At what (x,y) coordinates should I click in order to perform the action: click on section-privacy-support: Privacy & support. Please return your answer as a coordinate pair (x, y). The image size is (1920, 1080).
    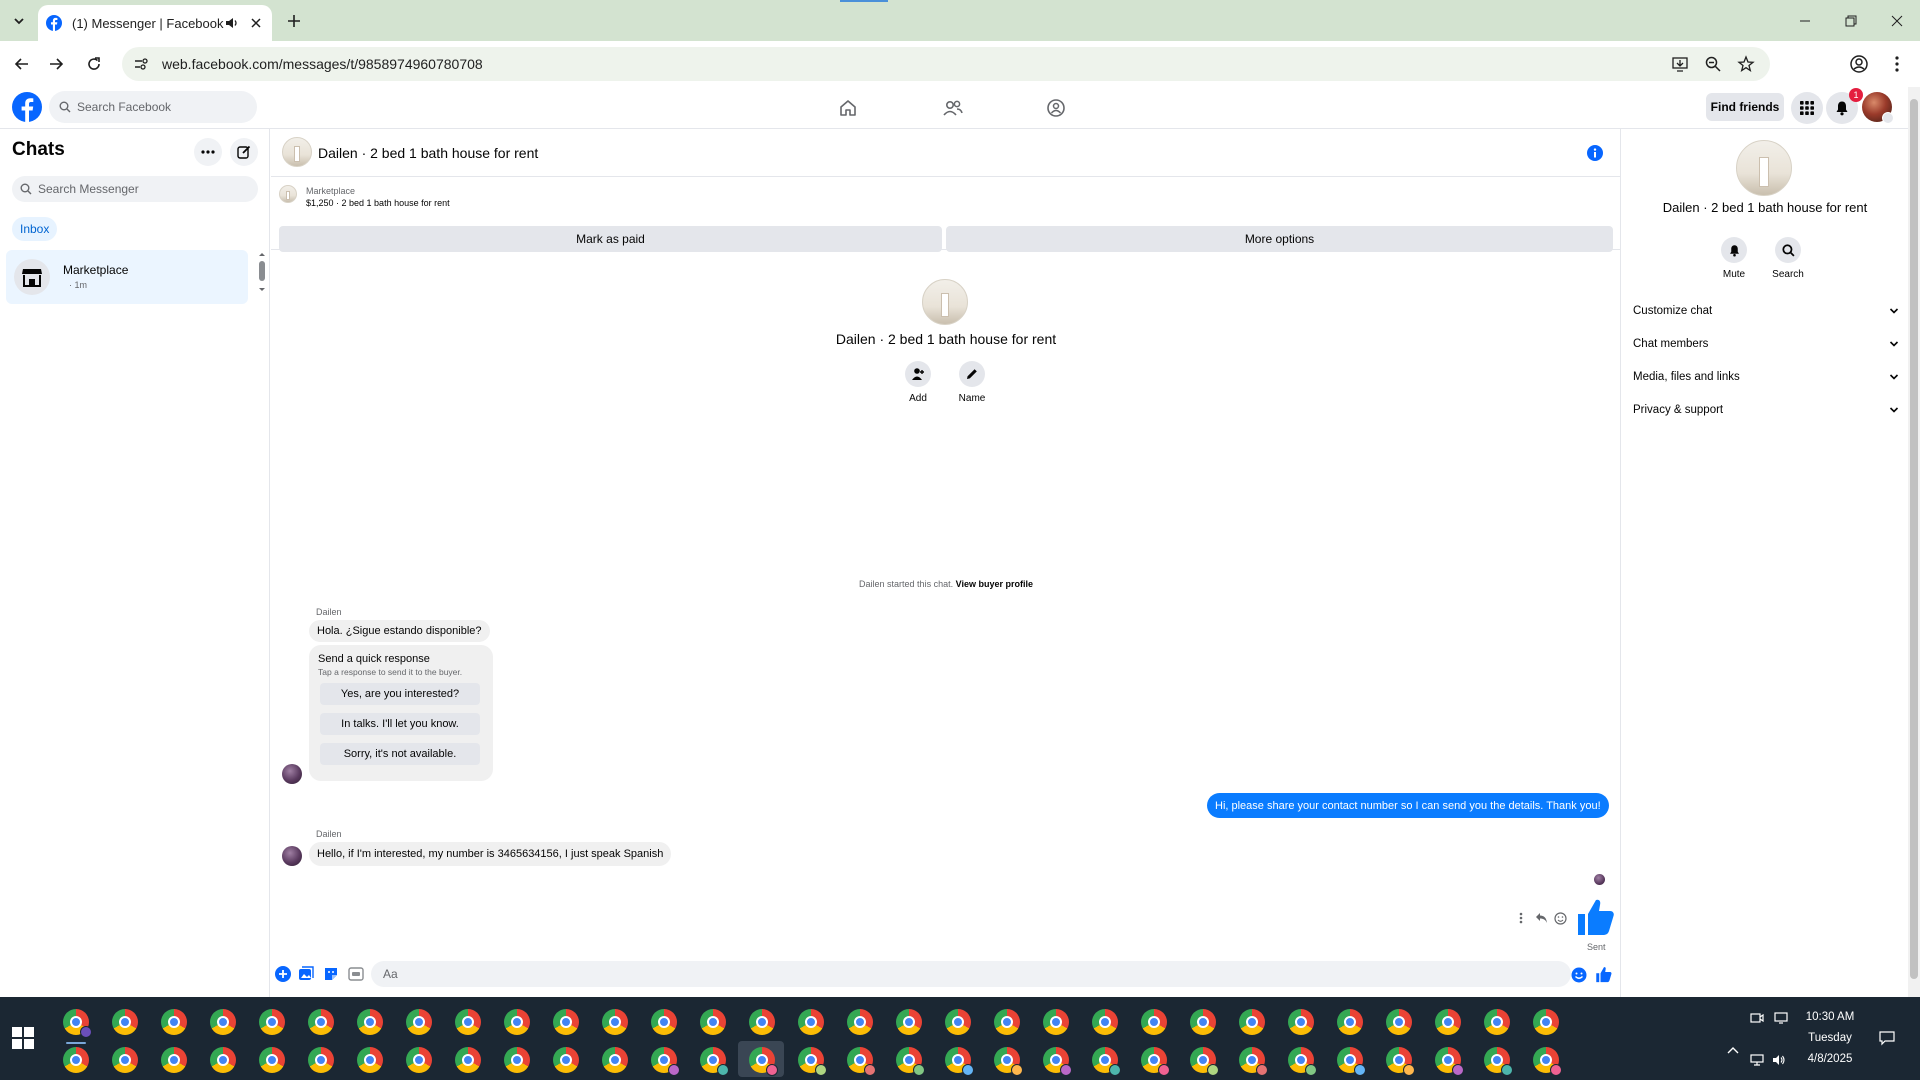
    Looking at the image, I should click on (1766, 410).